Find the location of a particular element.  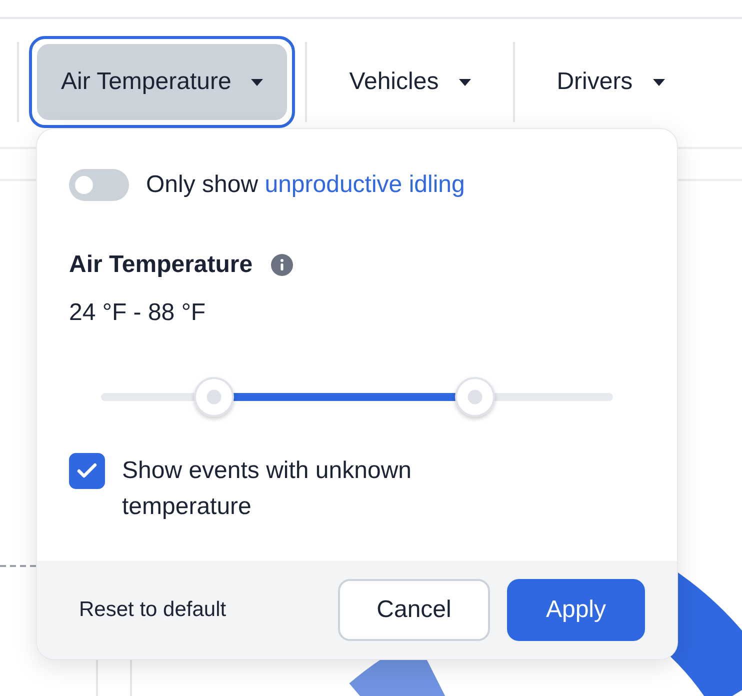

link: unproductive idling is located at coordinates (364, 184).